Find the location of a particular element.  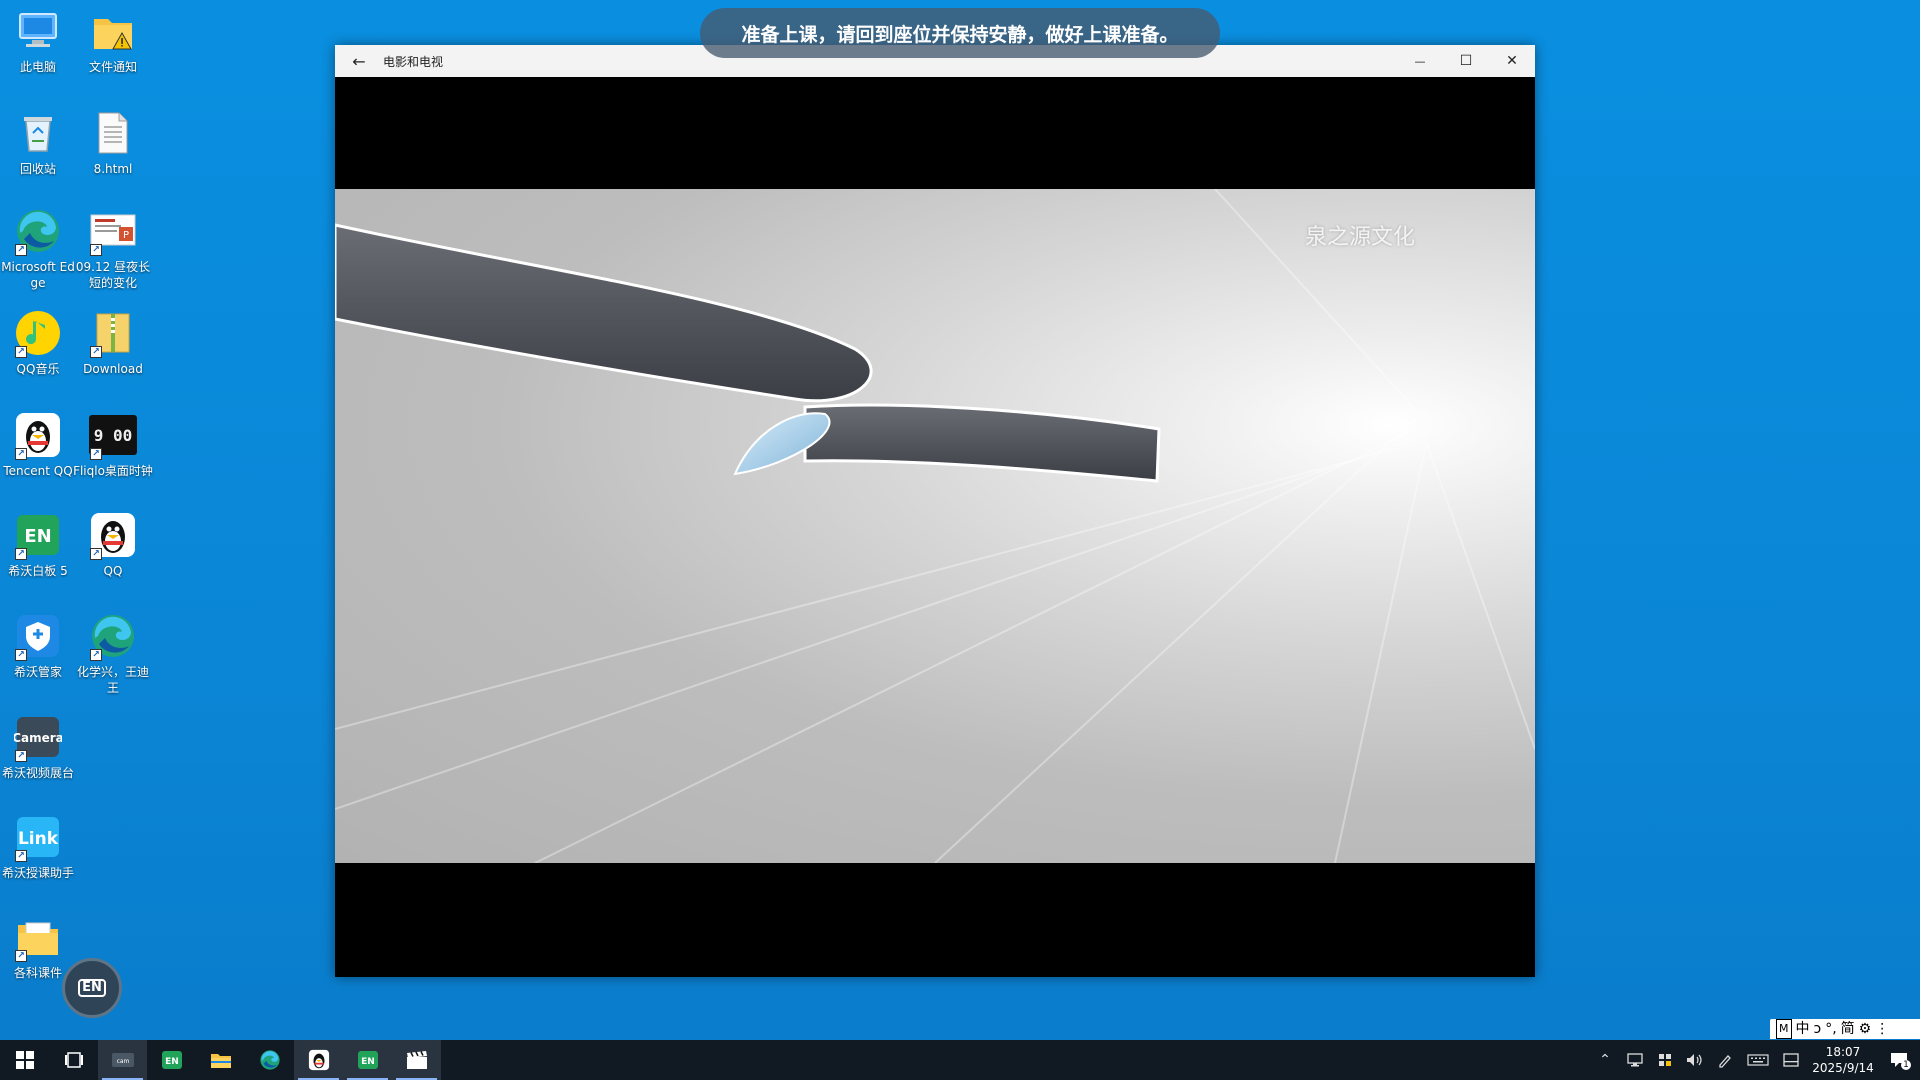

tray-security is located at coordinates (1665, 1060).